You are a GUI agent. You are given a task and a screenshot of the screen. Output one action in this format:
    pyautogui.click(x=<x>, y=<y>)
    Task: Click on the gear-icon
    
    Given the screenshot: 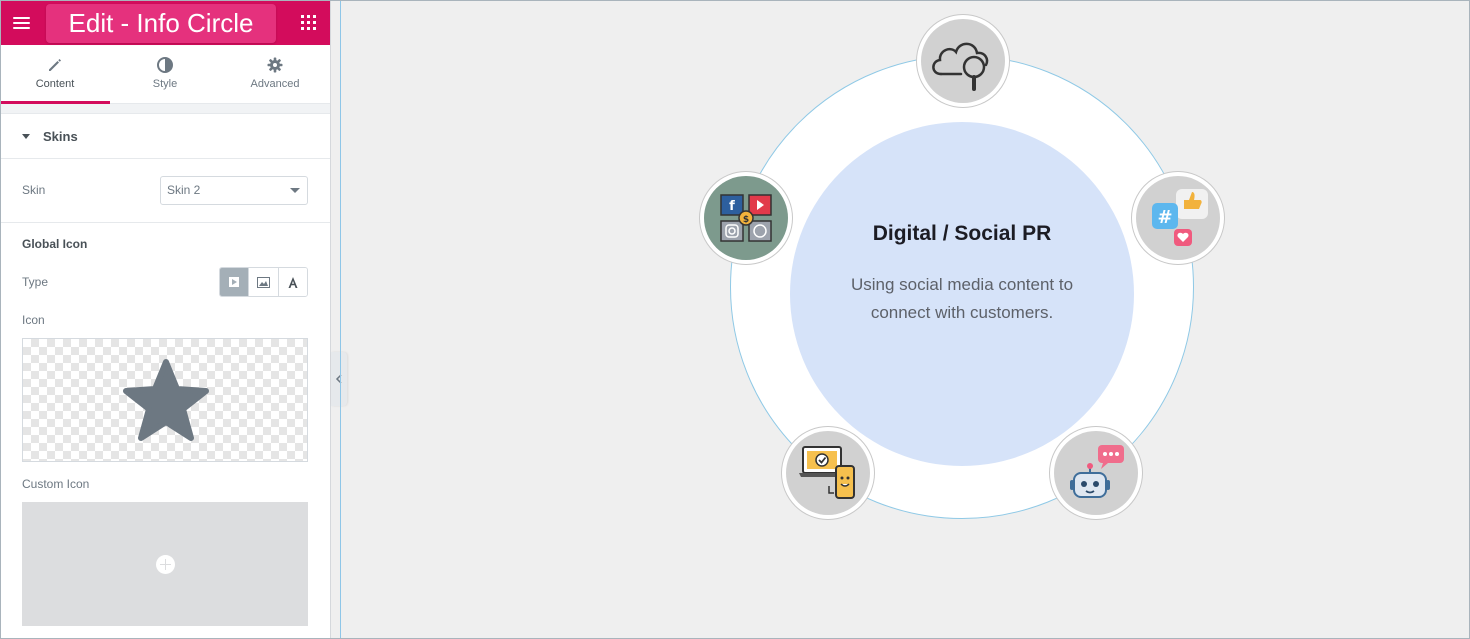 What is the action you would take?
    pyautogui.click(x=275, y=65)
    